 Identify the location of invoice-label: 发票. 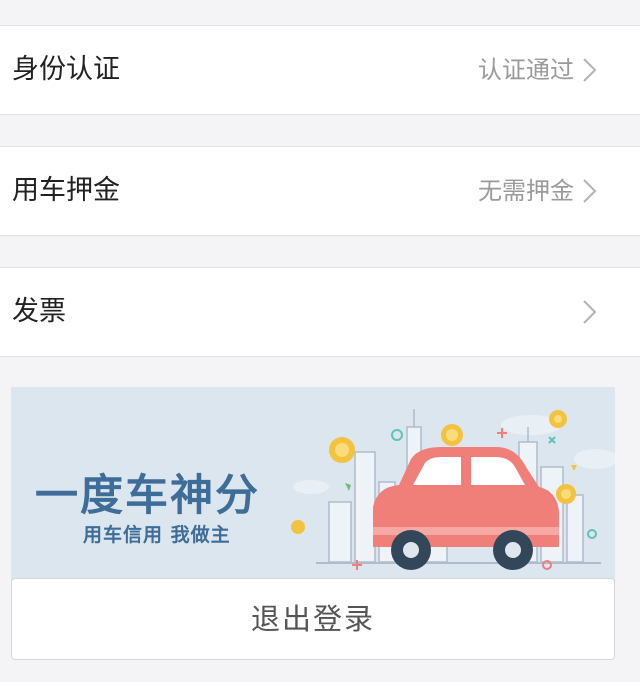
(39, 311).